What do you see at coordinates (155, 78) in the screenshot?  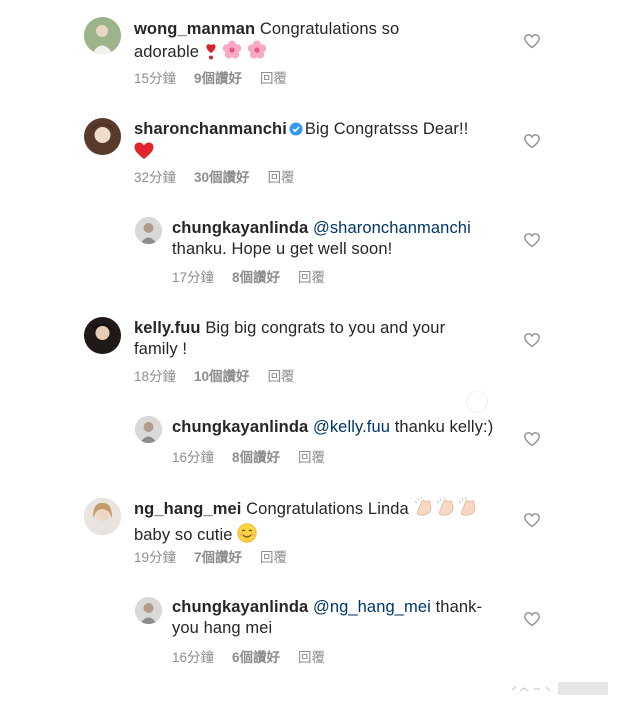 I see `timestamp: 15分鐘` at bounding box center [155, 78].